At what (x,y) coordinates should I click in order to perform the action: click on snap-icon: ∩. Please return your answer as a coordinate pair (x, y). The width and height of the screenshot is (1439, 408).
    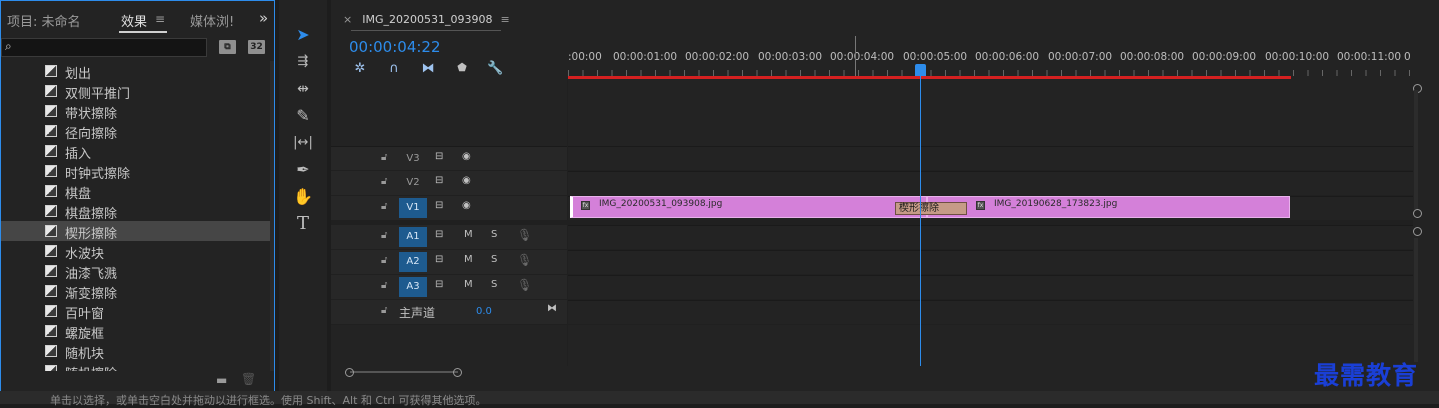
    Looking at the image, I should click on (394, 68).